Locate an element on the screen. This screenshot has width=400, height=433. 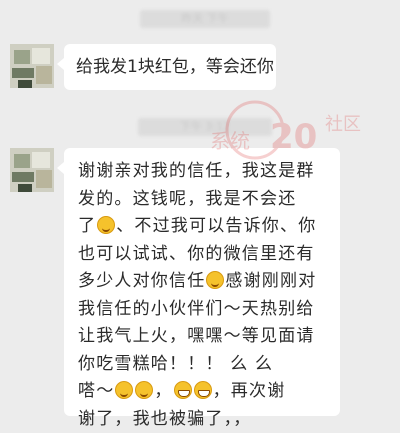
message-bubble: 给我发1块红包，等会还你 is located at coordinates (170, 67).